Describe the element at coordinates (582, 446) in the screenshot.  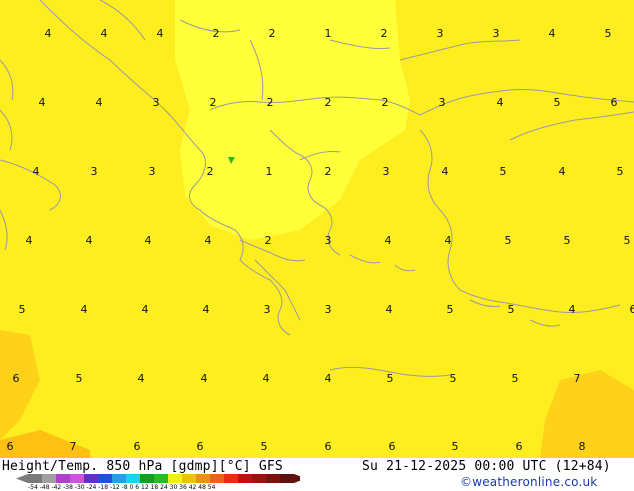
I see `temperature-value: 8` at that location.